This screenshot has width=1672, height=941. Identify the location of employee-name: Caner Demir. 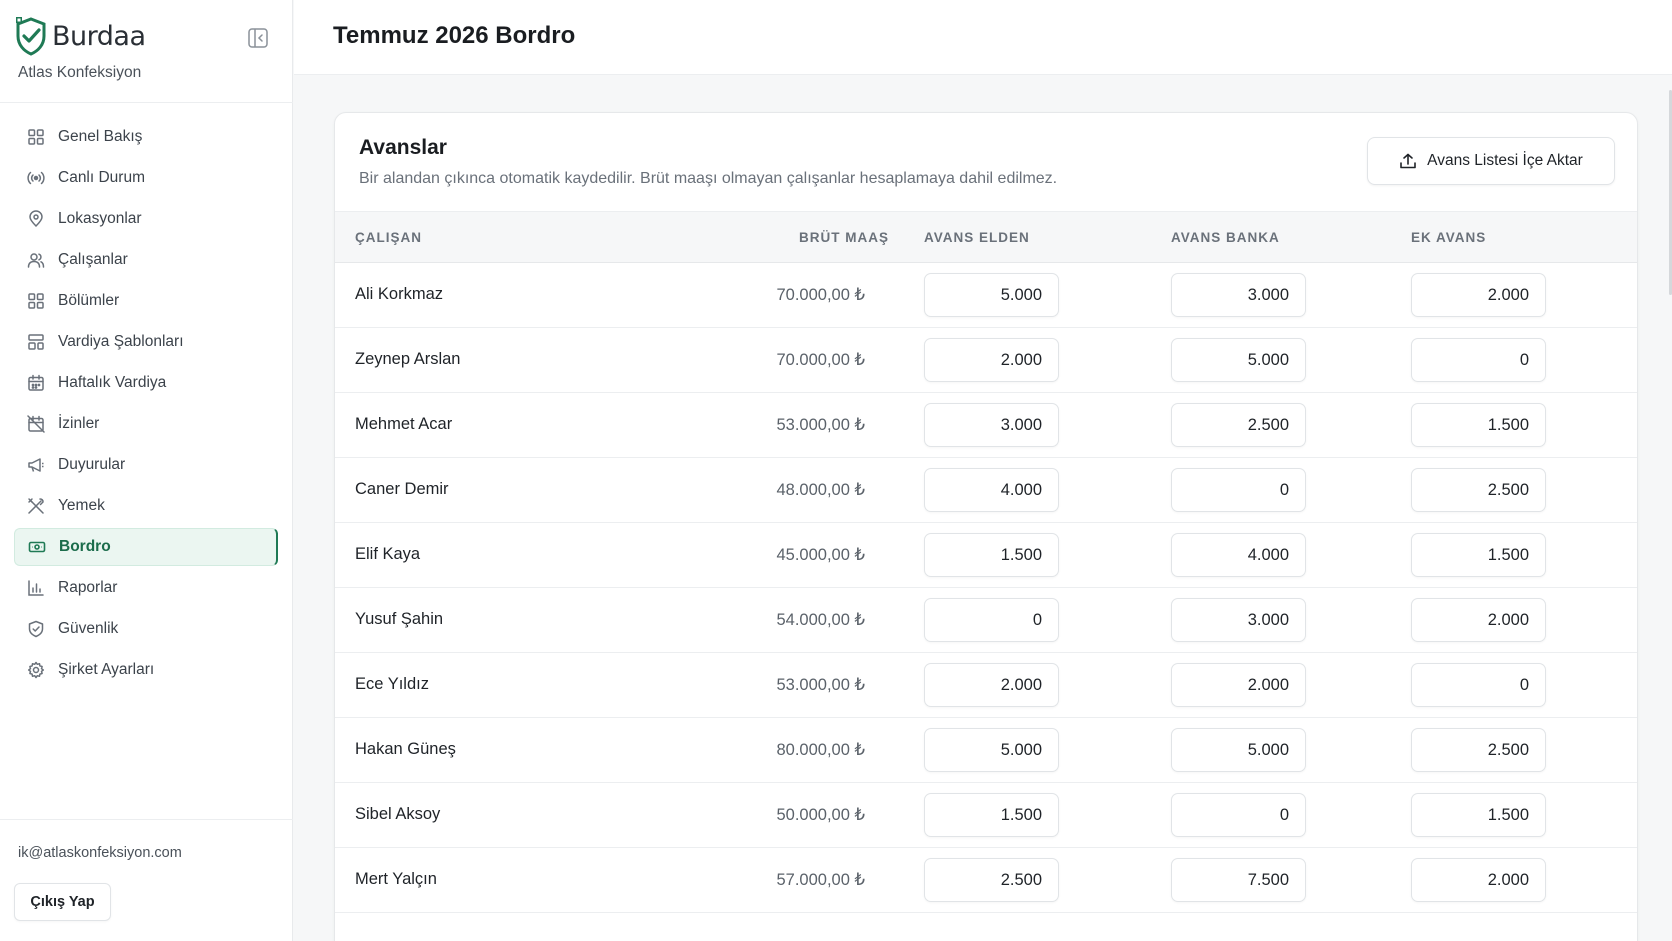
(402, 489).